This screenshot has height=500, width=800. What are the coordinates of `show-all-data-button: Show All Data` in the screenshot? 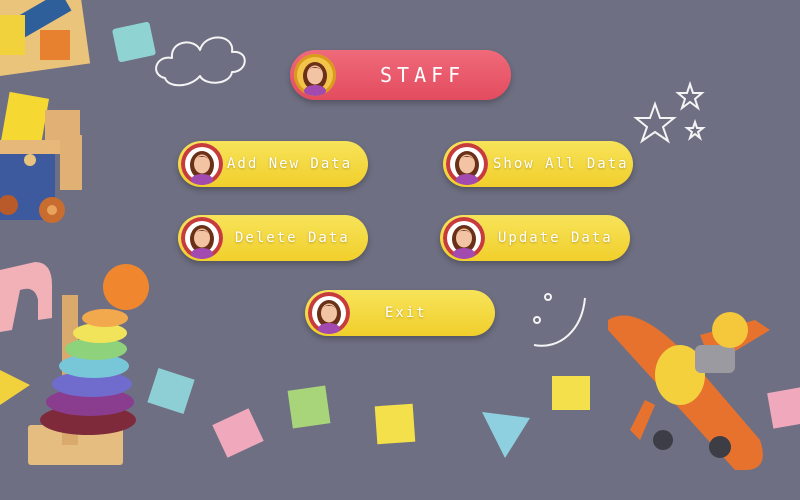 It's located at (538, 164).